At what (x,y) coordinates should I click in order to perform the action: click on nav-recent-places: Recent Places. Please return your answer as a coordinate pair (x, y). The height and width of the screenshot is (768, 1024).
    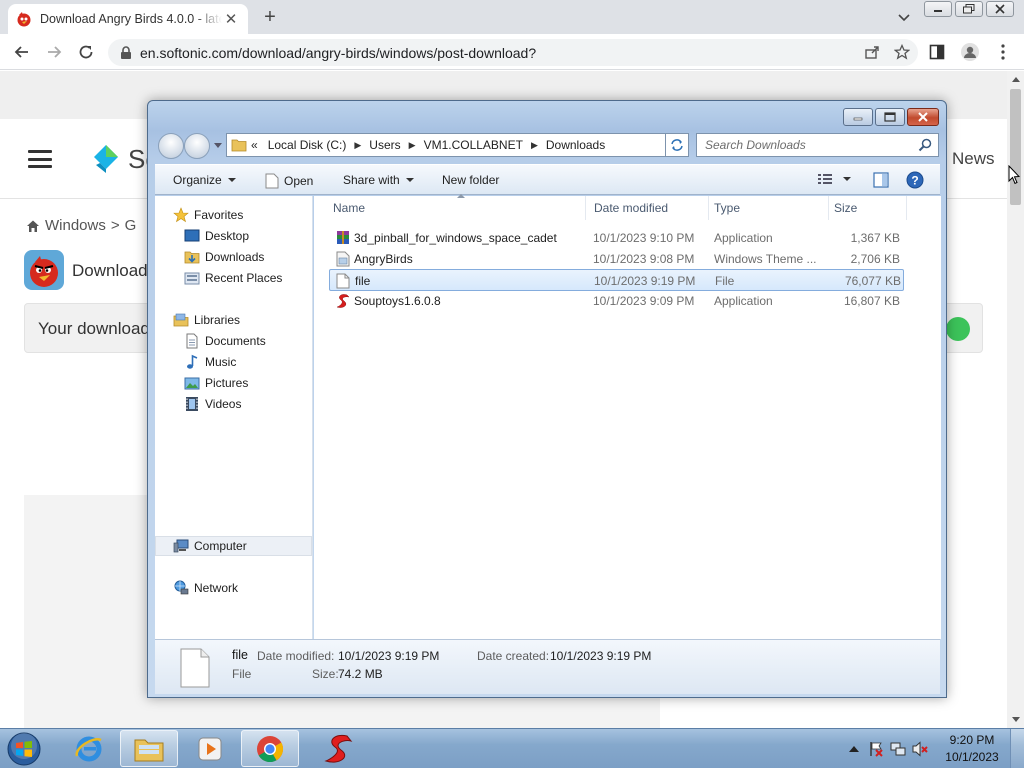
    Looking at the image, I should click on (233, 278).